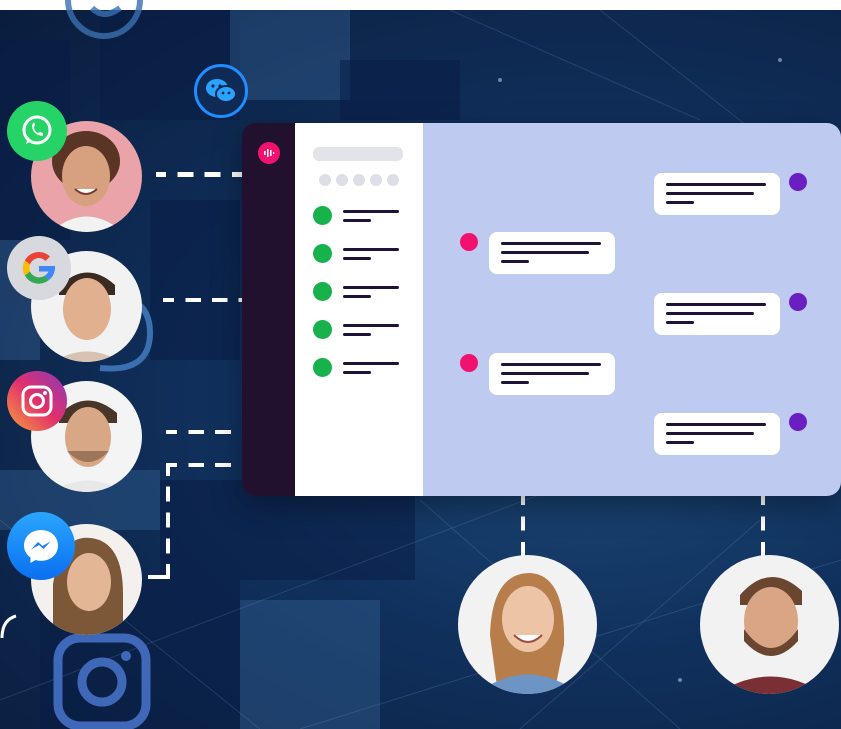 This screenshot has height=729, width=841. What do you see at coordinates (358, 154) in the screenshot?
I see `search-bar-placeholder` at bounding box center [358, 154].